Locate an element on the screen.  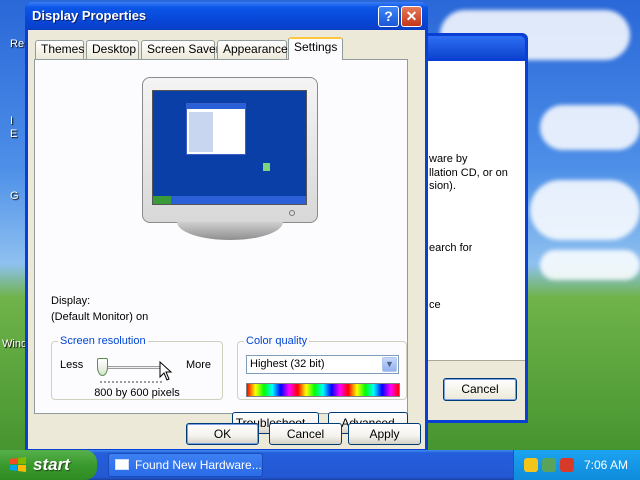
desktop-icon-label: Wind is located at coordinates (14, 344).